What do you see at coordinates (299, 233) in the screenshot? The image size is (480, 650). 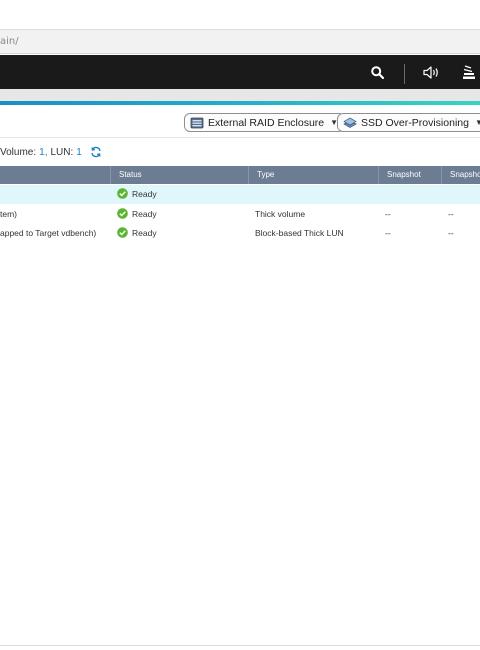 I see `row-type: Block-based Thick LUN` at bounding box center [299, 233].